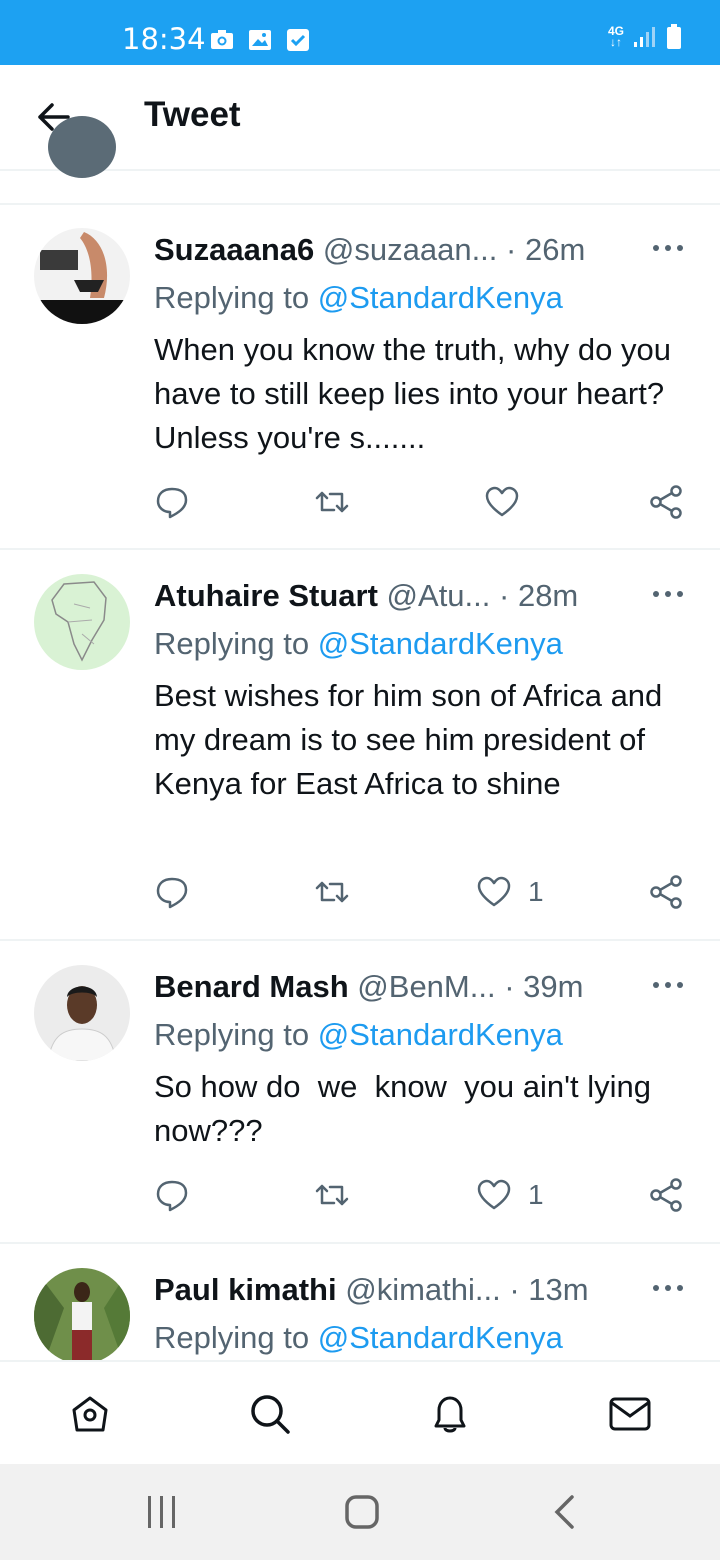 This screenshot has height=1560, width=720. What do you see at coordinates (90, 1414) in the screenshot?
I see `home-icon` at bounding box center [90, 1414].